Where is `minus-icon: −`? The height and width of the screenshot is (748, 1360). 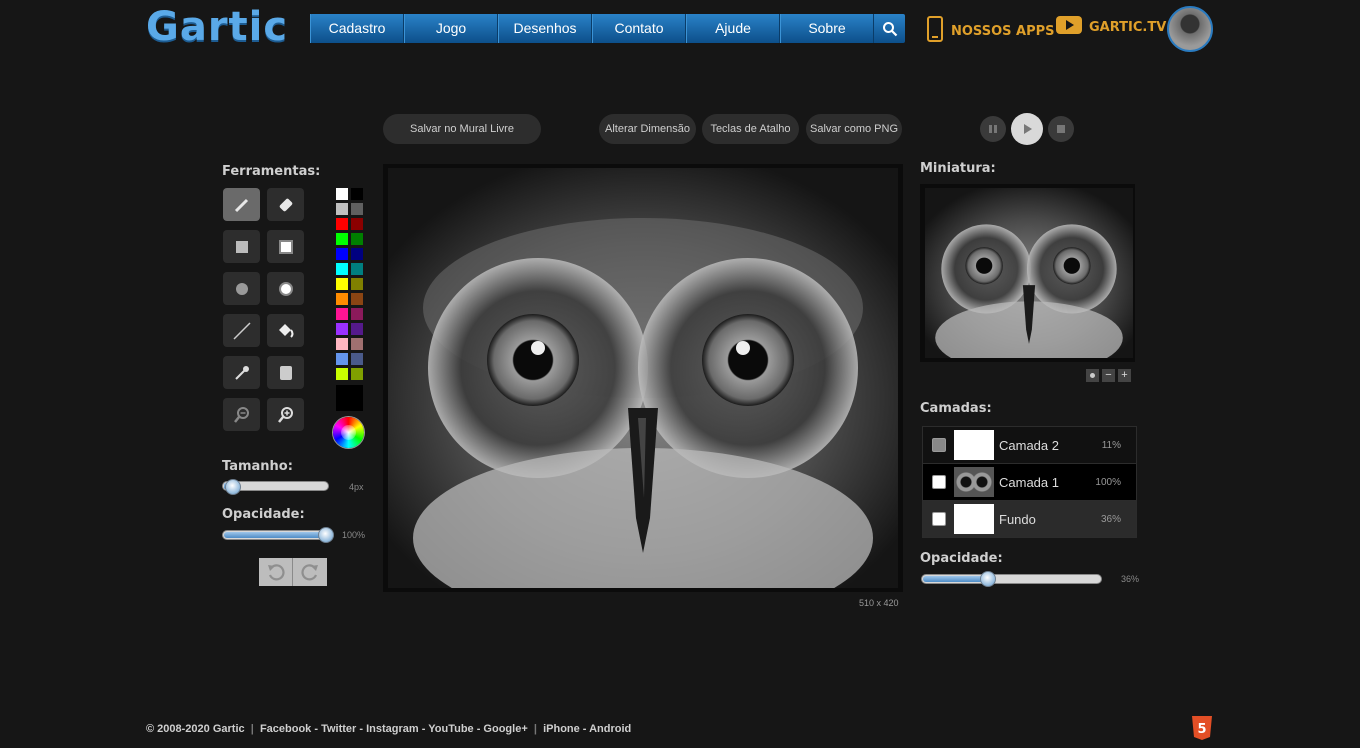 minus-icon: − is located at coordinates (1108, 375).